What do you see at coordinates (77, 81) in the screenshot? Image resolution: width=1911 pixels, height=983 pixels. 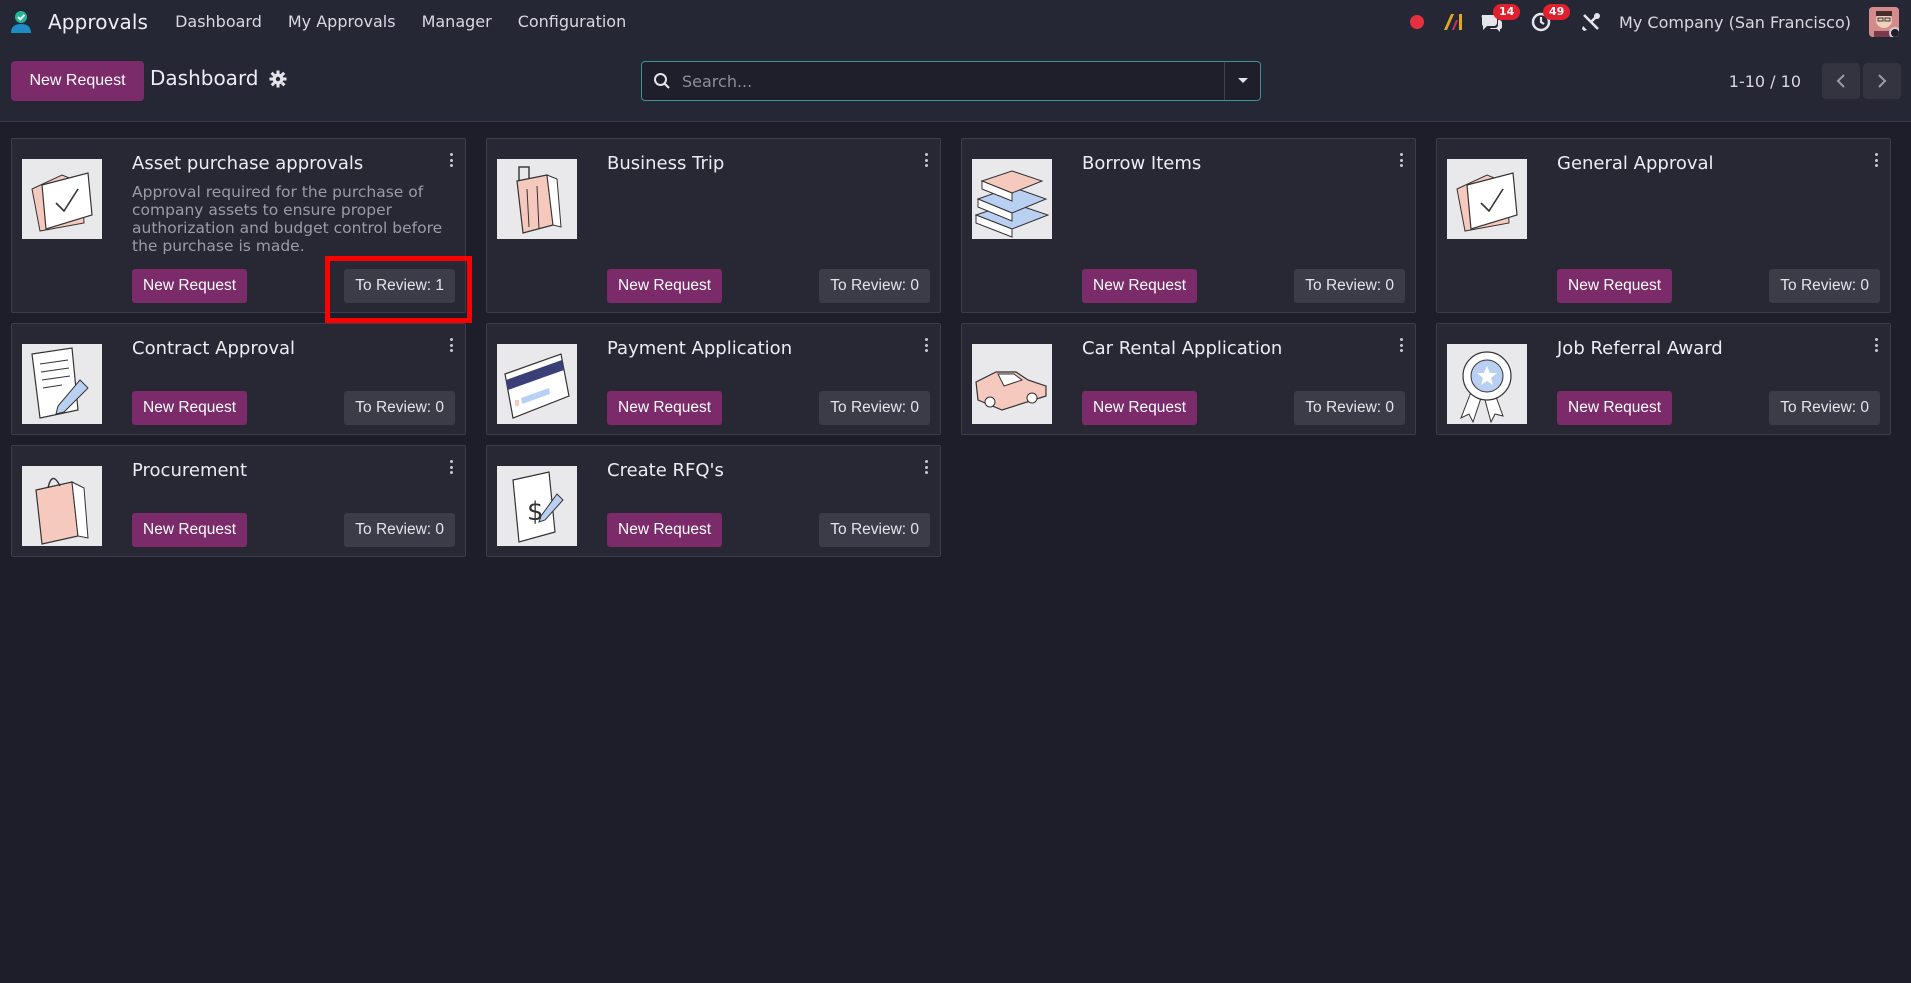 I see `new-request-button: New Request` at bounding box center [77, 81].